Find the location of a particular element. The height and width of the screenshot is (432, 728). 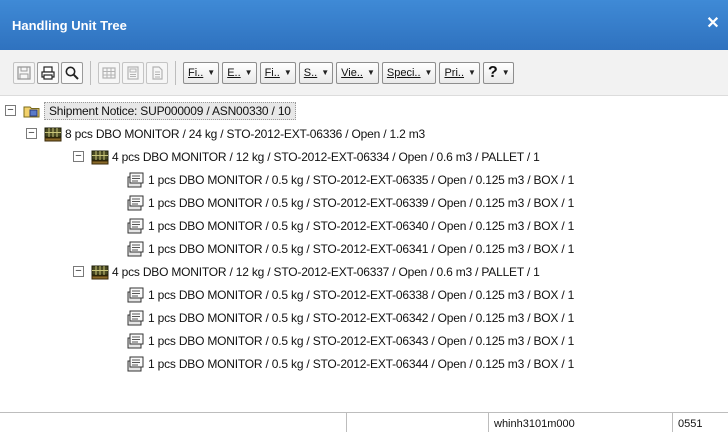

dropdown-label: Vie.. is located at coordinates (352, 72).